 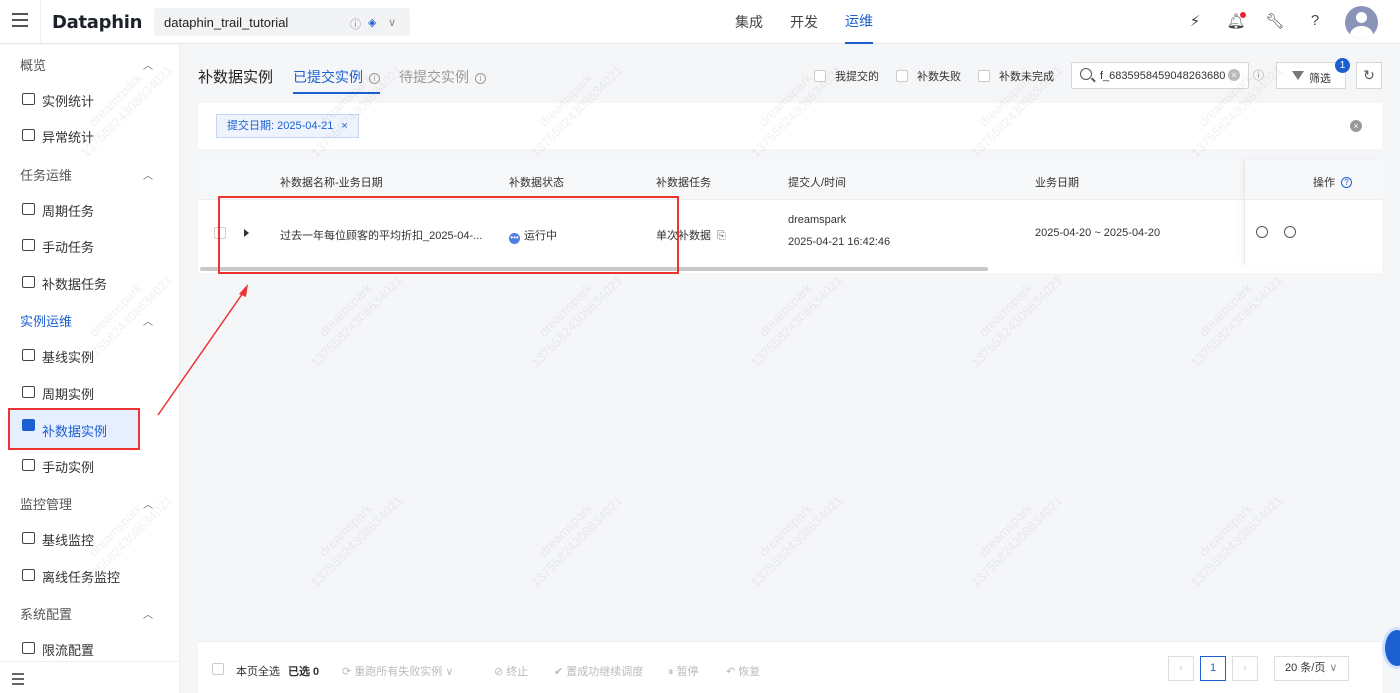 I want to click on sidebar-item-manual-instances: 手动实例, so click(x=89, y=465).